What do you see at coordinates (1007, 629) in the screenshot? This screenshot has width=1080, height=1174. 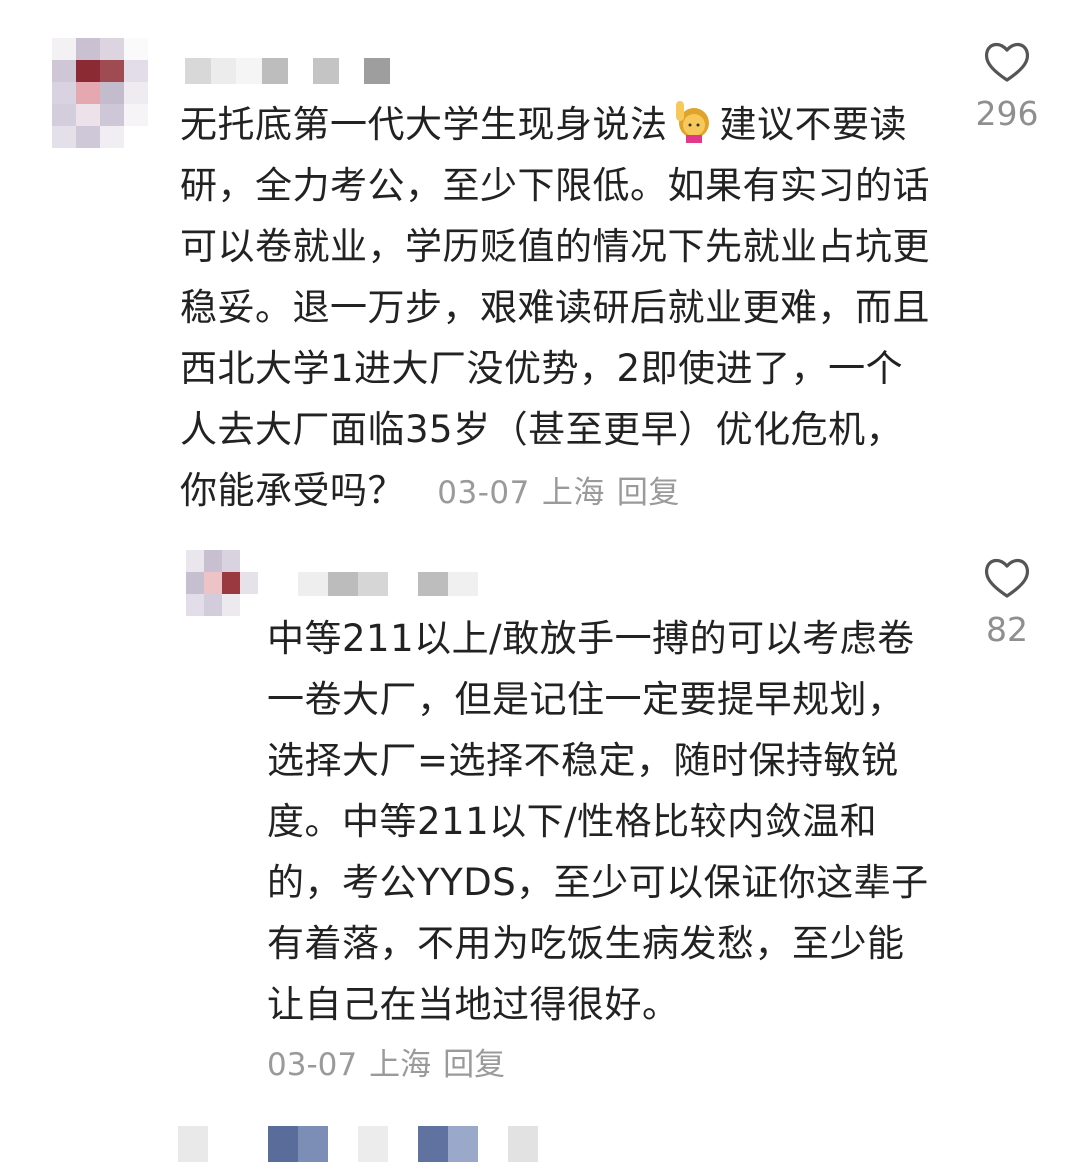 I see `like-count: 82` at bounding box center [1007, 629].